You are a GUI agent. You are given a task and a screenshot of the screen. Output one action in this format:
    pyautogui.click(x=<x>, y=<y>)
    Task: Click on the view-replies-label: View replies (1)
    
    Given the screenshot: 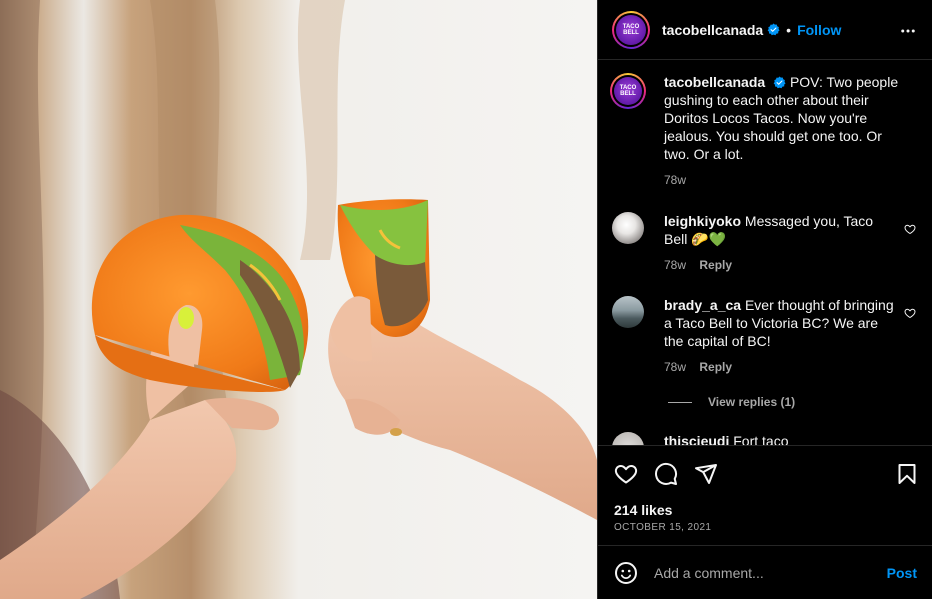 What is the action you would take?
    pyautogui.click(x=752, y=402)
    